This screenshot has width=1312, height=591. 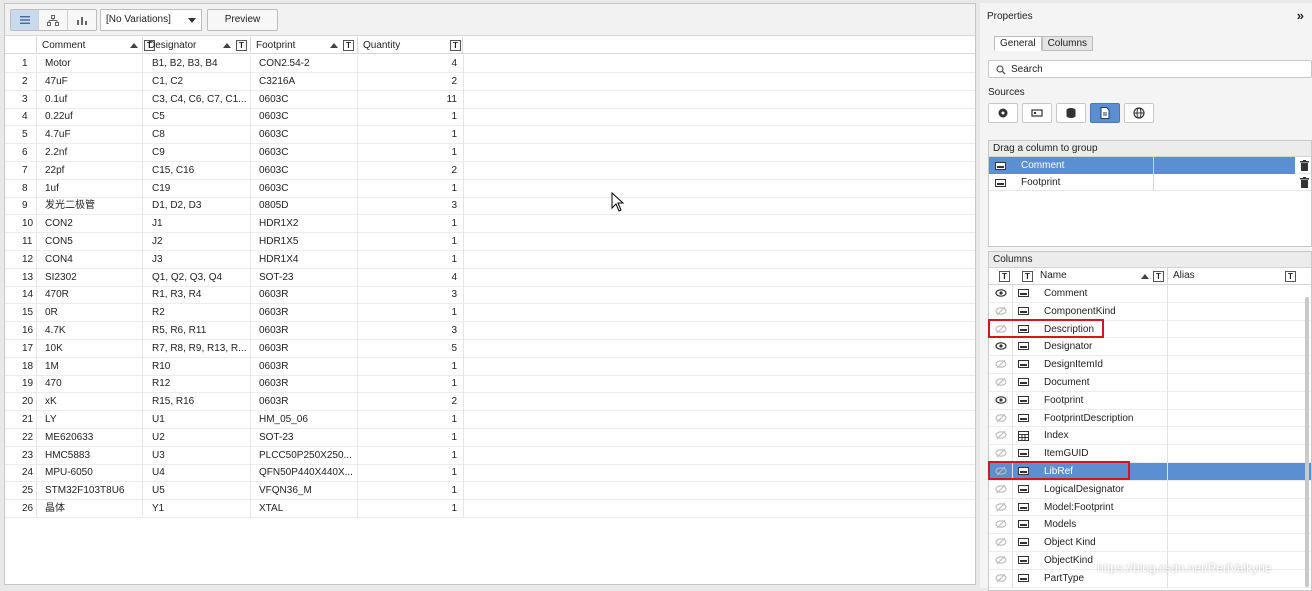 I want to click on group-item-comment: Comment, so click(x=1150, y=165).